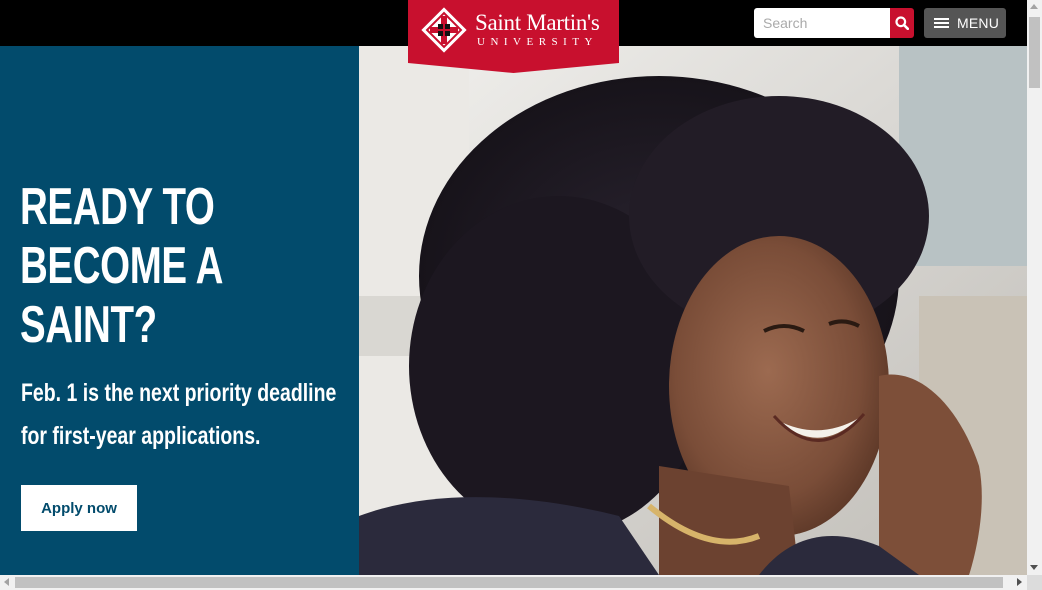 The height and width of the screenshot is (590, 1042). I want to click on menu-button: MENU, so click(965, 23).